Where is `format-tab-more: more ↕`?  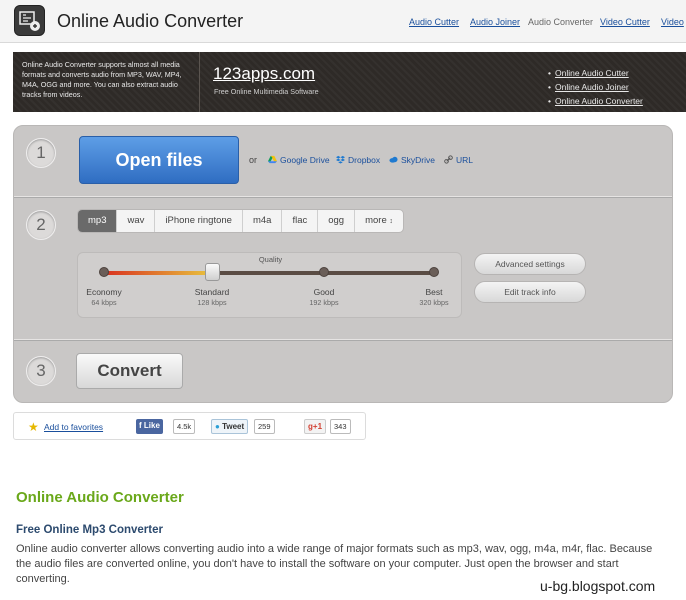 format-tab-more: more ↕ is located at coordinates (379, 221).